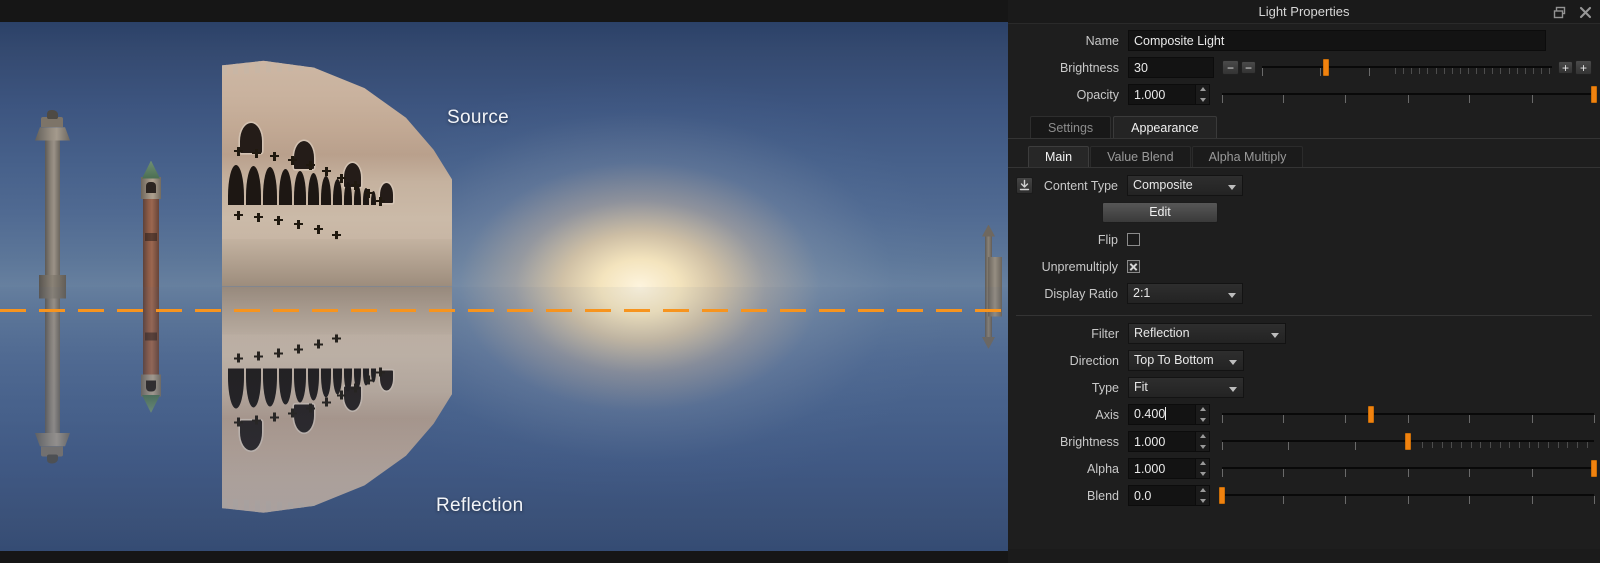 The image size is (1600, 563). I want to click on row-name: Name, so click(1304, 40).